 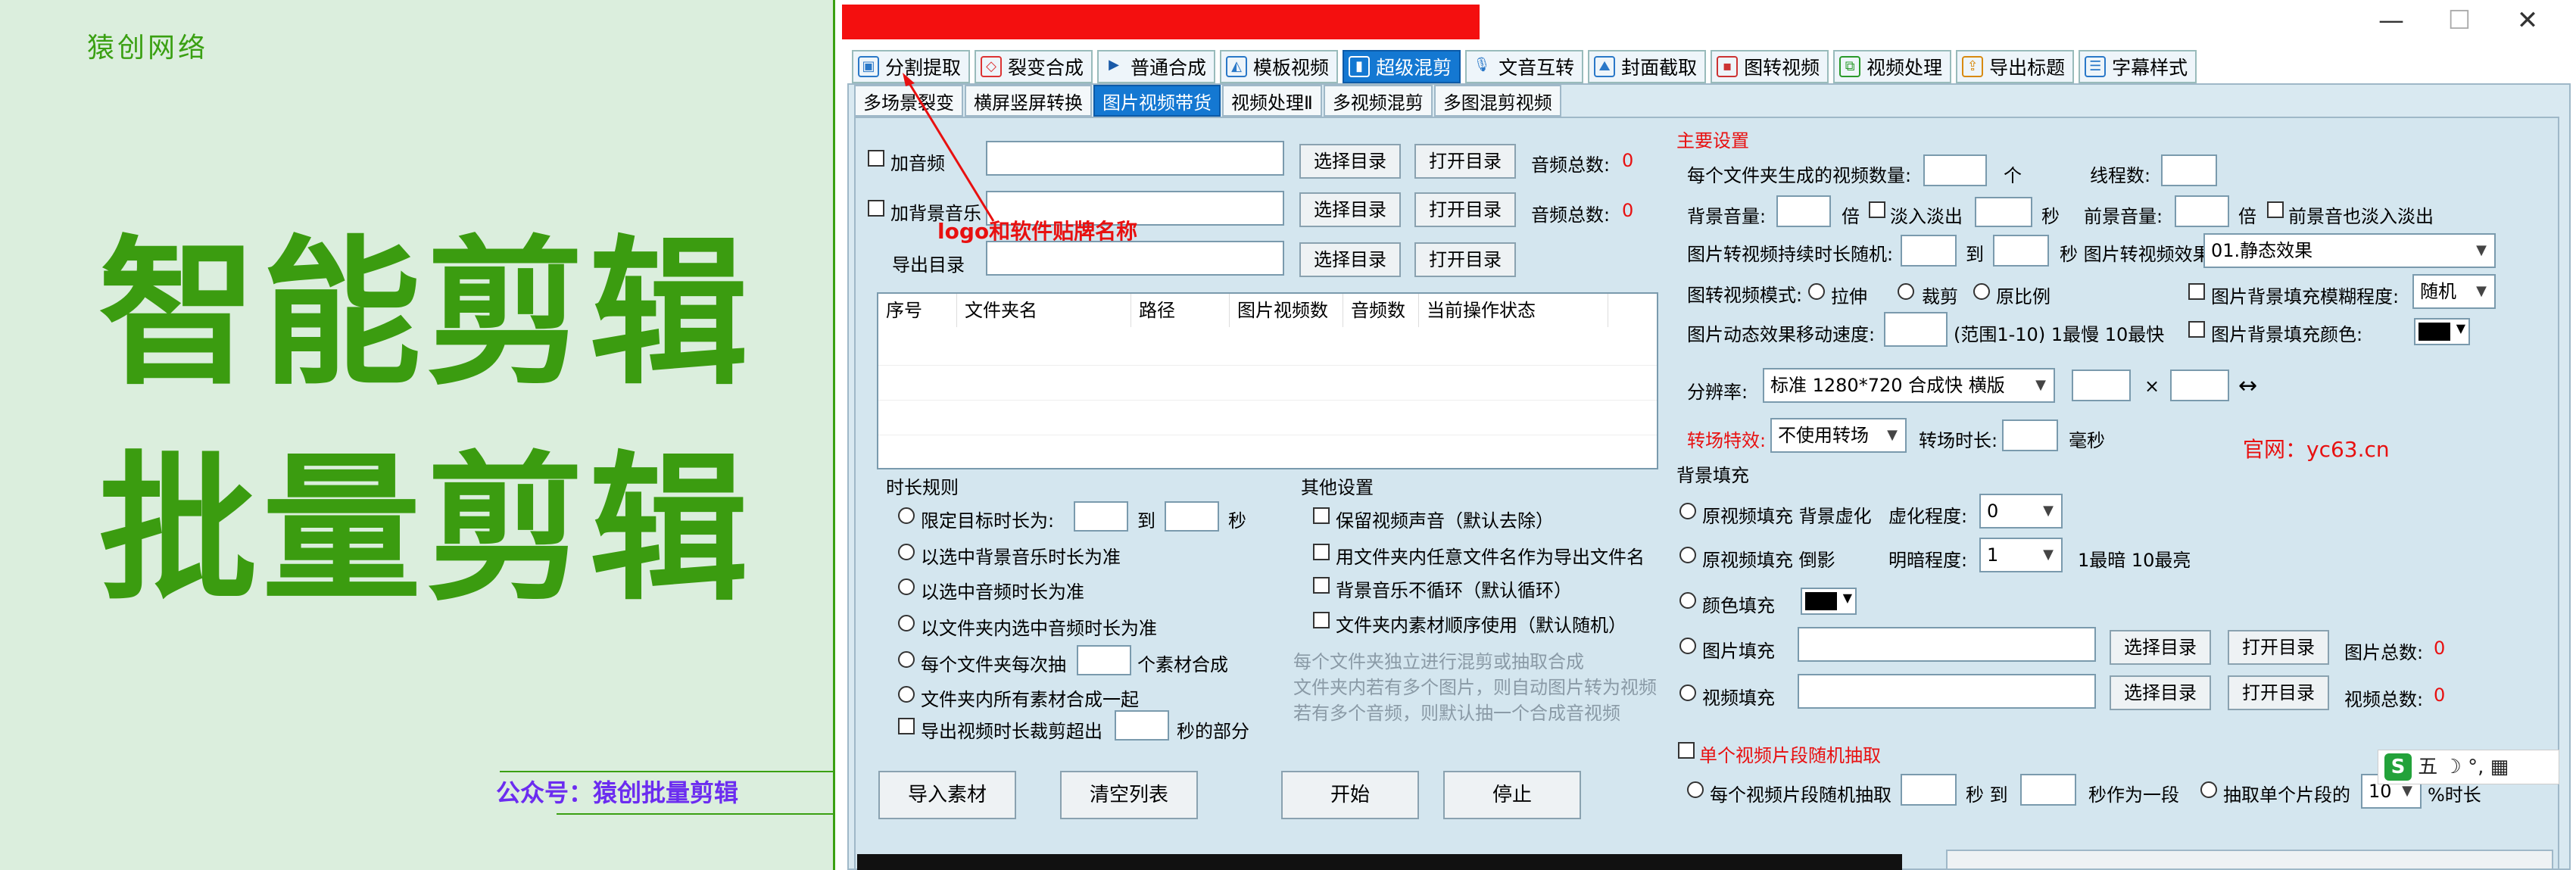 What do you see at coordinates (1192, 517) in the screenshot?
I see `limit-max-input` at bounding box center [1192, 517].